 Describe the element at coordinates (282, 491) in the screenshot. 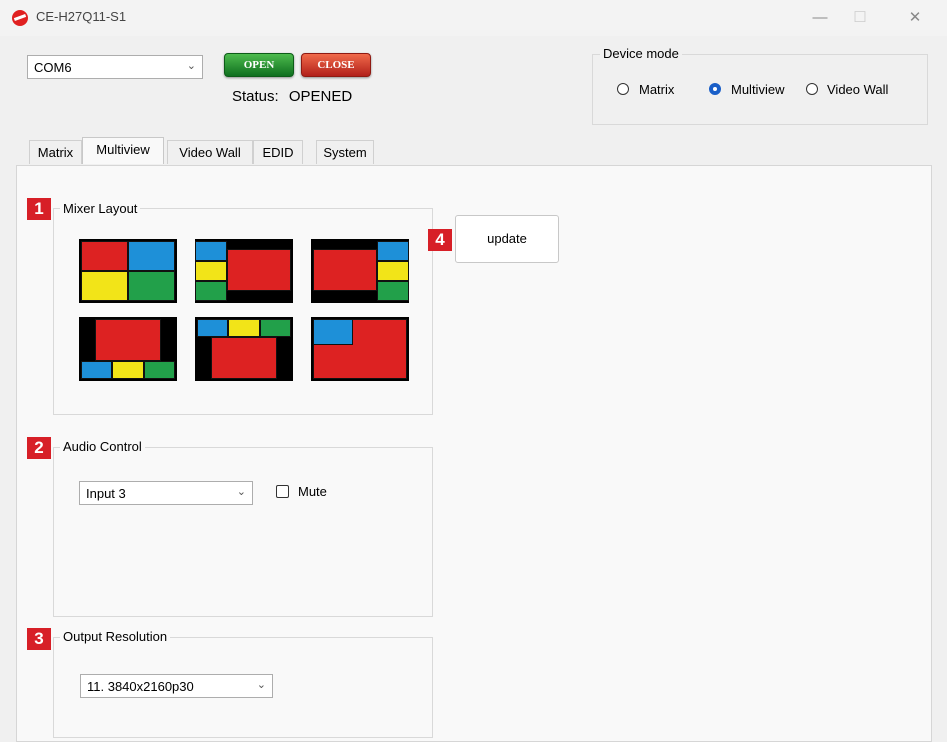

I see `mute-checkbox` at that location.